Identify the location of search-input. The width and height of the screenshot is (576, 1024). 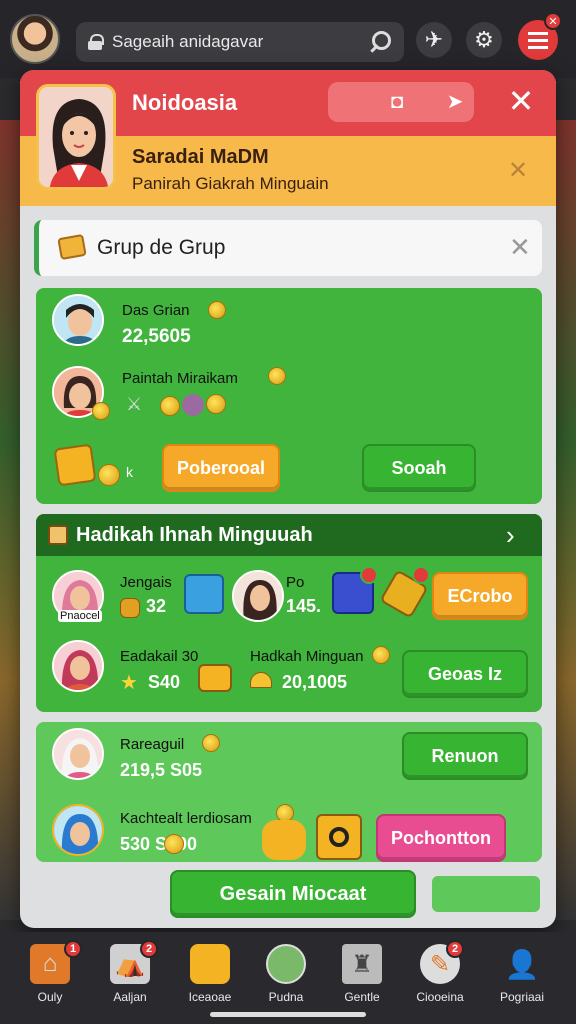
(241, 42).